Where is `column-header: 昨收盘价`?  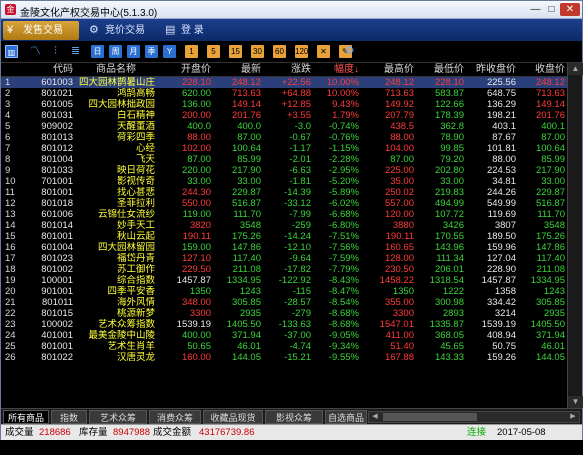
column-header: 昨收盘价 is located at coordinates (492, 70).